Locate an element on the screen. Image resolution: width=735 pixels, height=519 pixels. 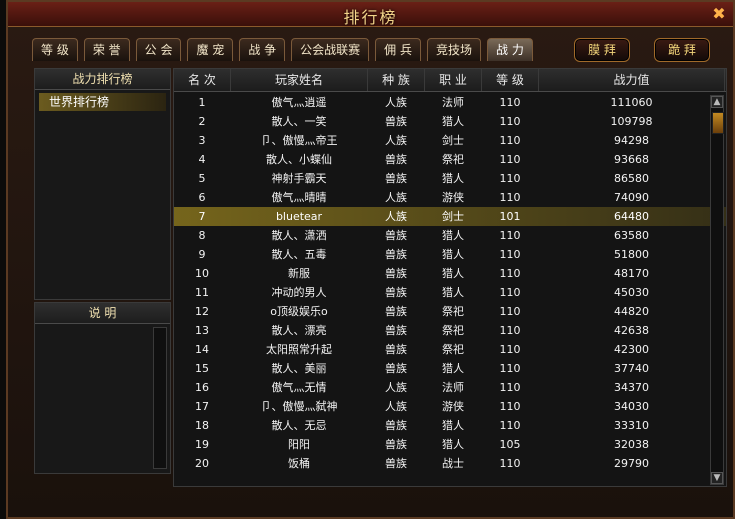
cell-rank: 9 is located at coordinates (202, 254).